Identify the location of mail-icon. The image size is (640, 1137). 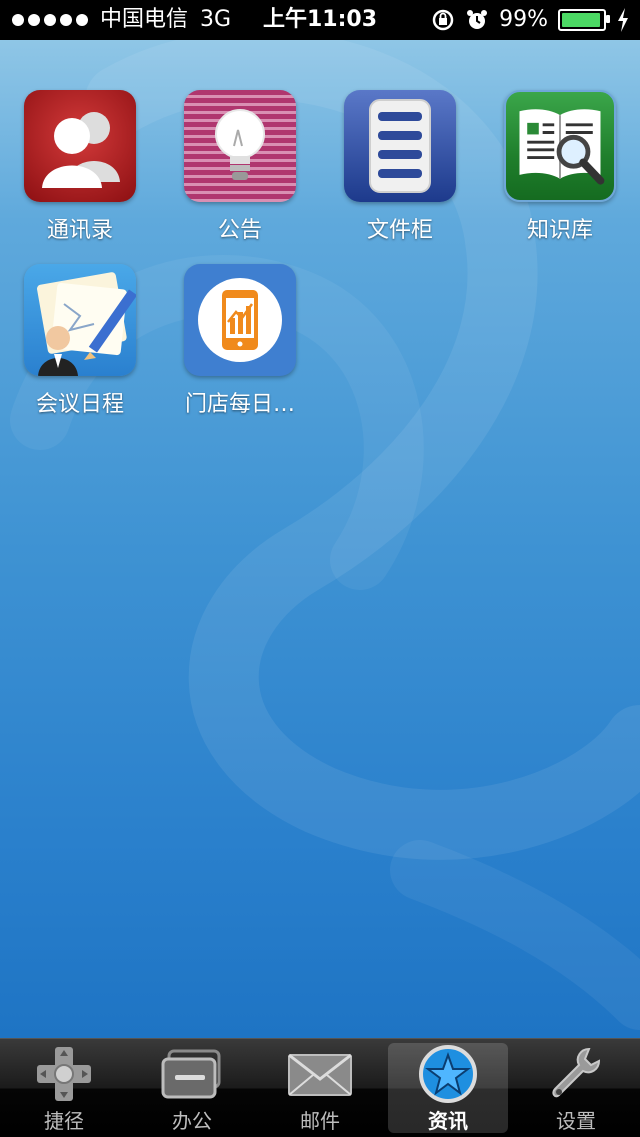
(320, 1074).